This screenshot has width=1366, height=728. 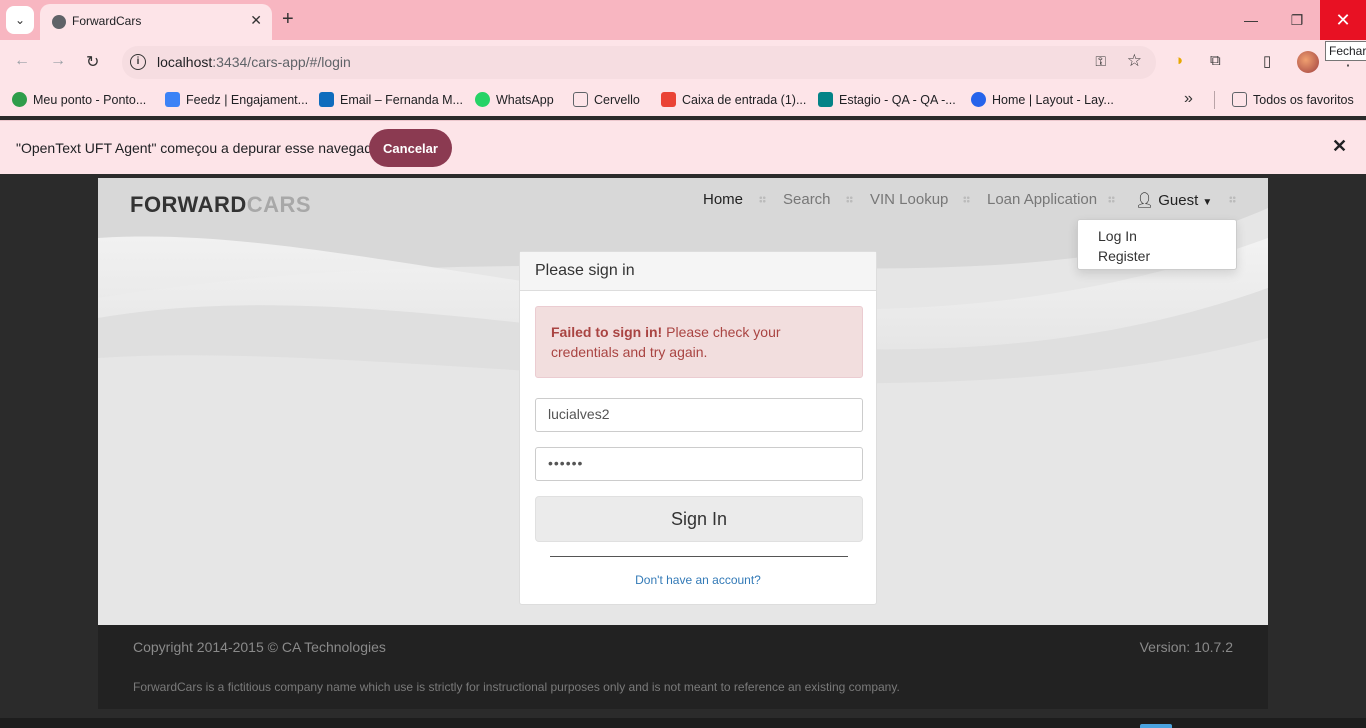 I want to click on address-bar: i localhost:3434/cars-app/#/login ⚿ ☆, so click(x=639, y=62).